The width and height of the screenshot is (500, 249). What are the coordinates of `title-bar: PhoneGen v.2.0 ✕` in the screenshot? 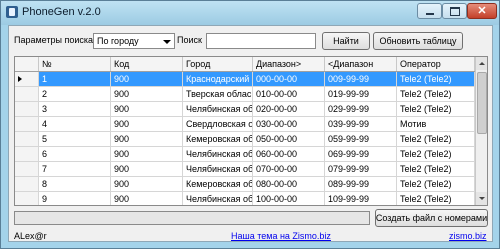 It's located at (250, 13).